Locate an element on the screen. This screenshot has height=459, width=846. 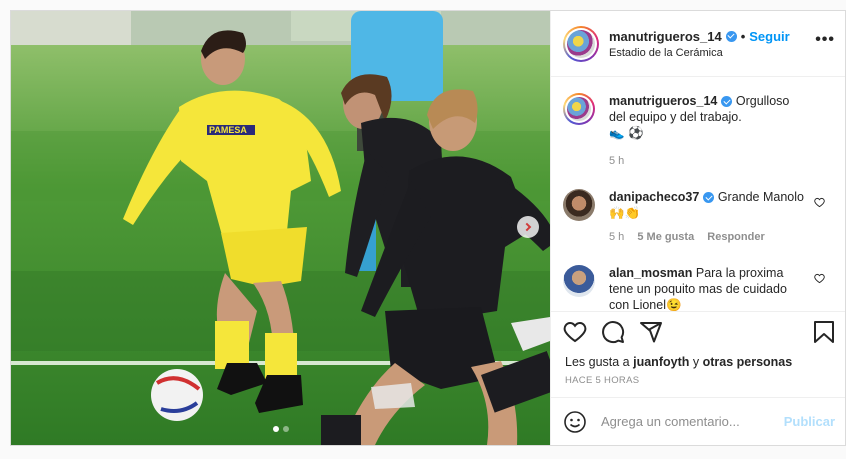
smiley-icon is located at coordinates (575, 422).